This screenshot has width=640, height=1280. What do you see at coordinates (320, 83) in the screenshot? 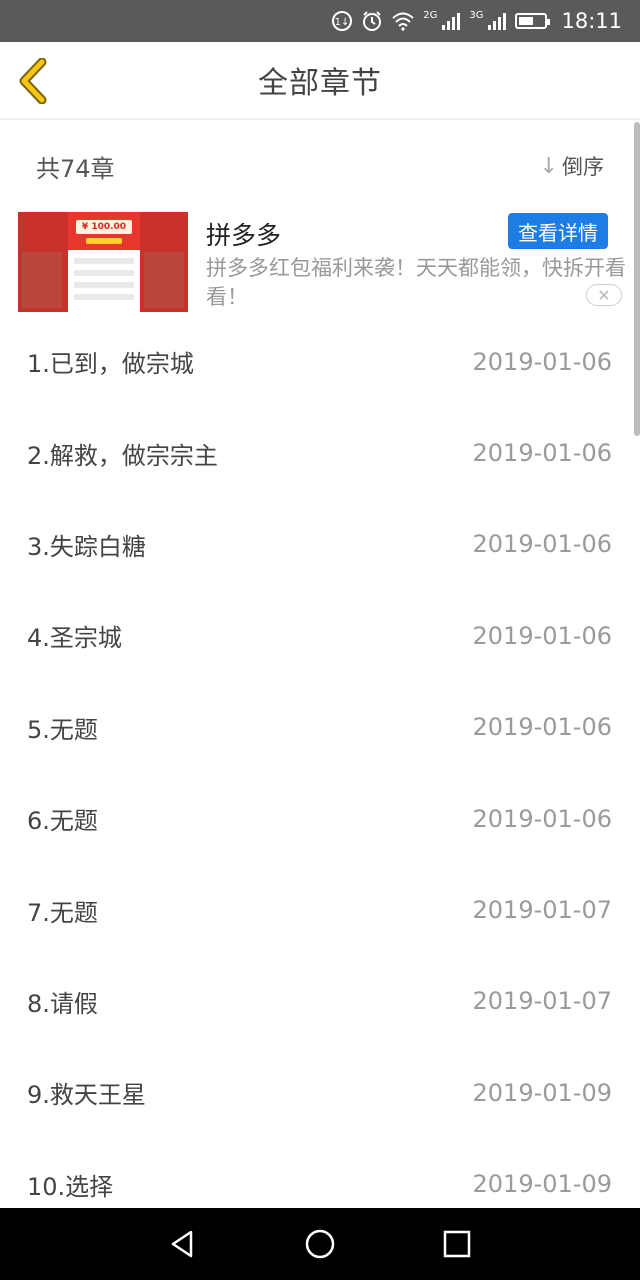
I see `page-title: 全部章节` at bounding box center [320, 83].